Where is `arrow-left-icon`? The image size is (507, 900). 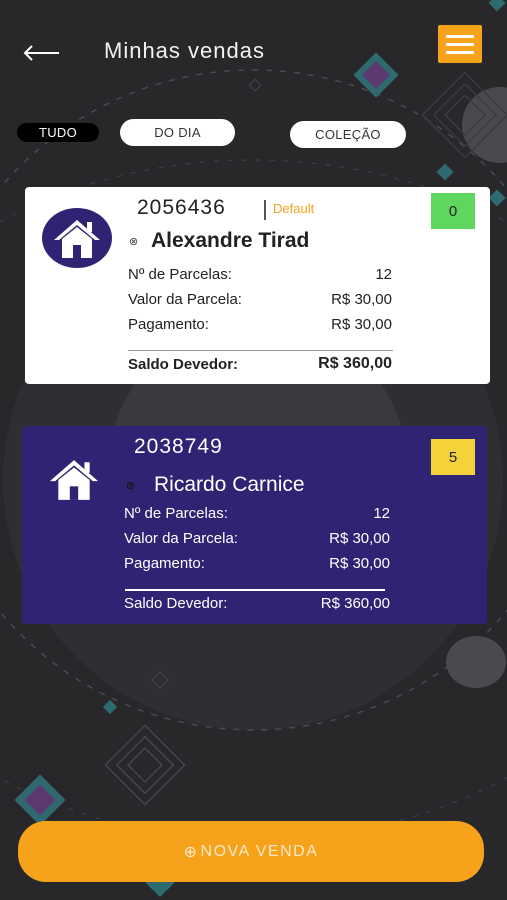
arrow-left-icon is located at coordinates (41, 53).